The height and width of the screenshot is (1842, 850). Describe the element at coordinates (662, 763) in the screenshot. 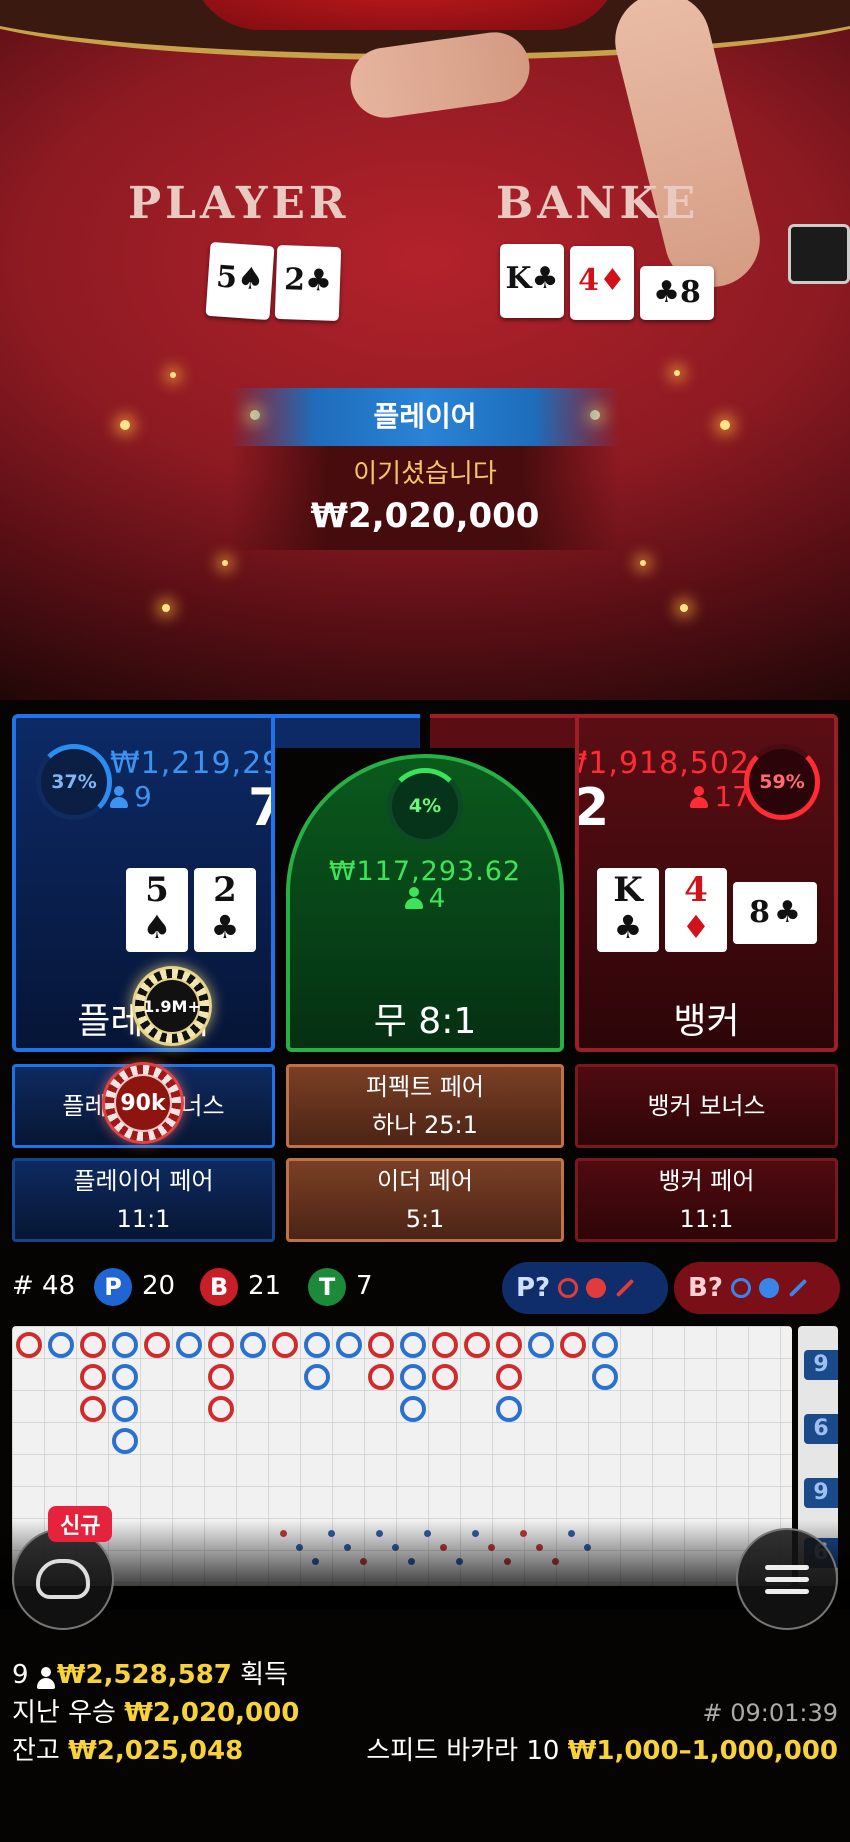

I see `banker-total-bet: ₩1,918,502` at that location.